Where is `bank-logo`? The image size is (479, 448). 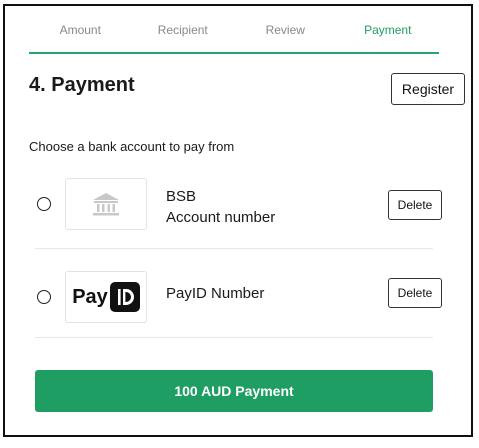 bank-logo is located at coordinates (106, 204).